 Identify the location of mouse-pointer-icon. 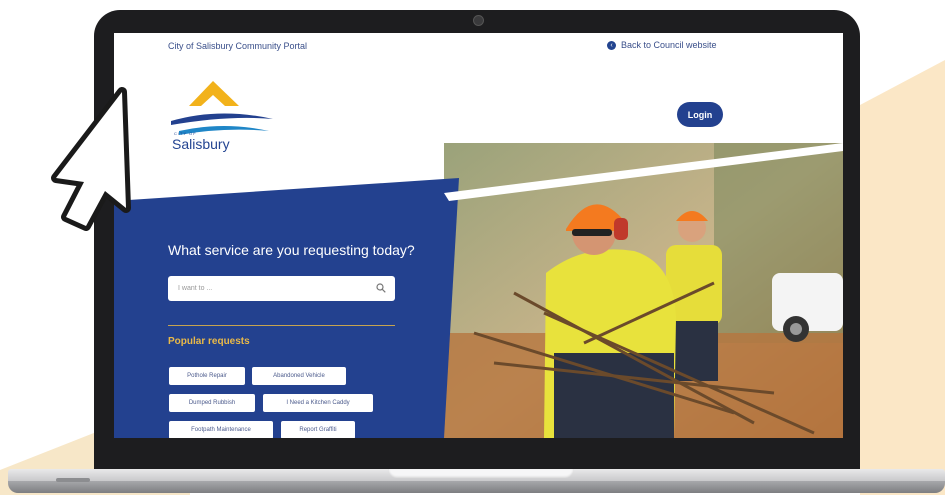
(91, 159).